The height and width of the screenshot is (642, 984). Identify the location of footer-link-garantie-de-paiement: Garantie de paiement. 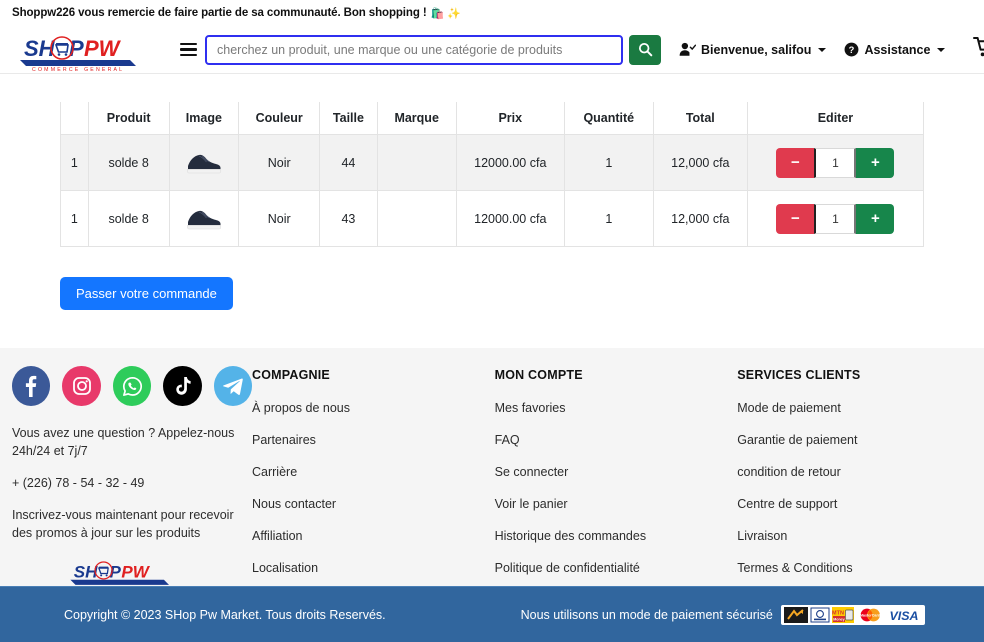
(853, 440).